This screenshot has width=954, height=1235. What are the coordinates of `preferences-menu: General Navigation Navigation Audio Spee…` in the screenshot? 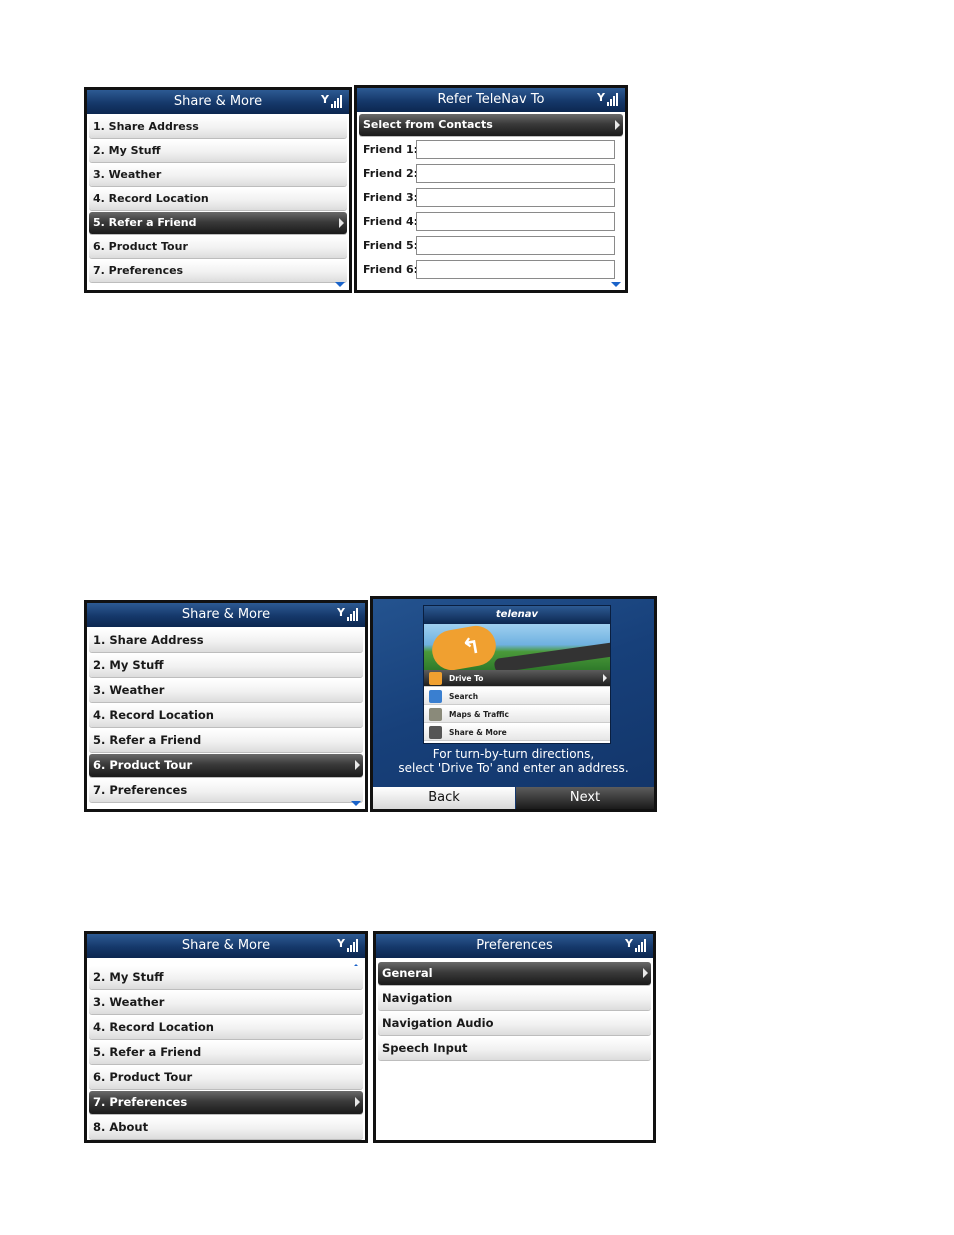 It's located at (514, 1012).